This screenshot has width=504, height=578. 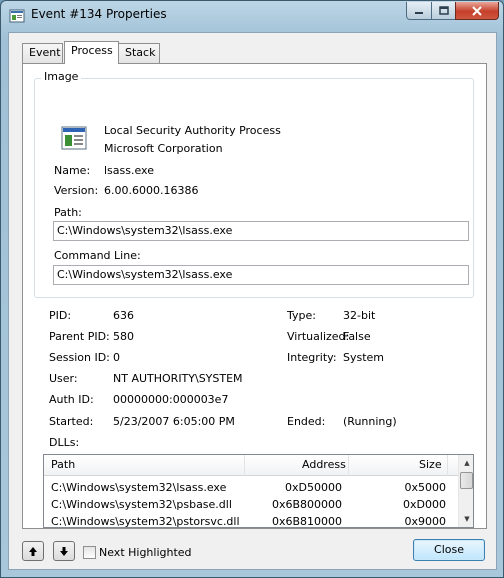 What do you see at coordinates (17, 16) in the screenshot?
I see `app-icon` at bounding box center [17, 16].